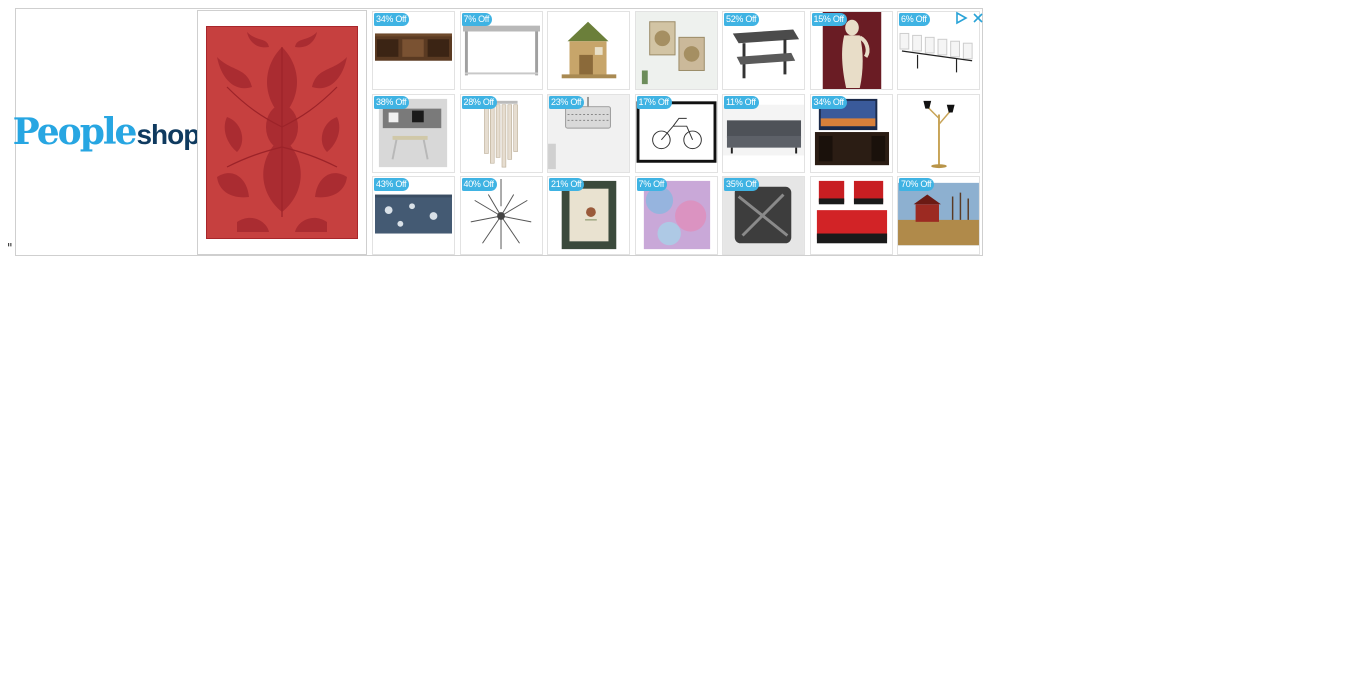  I want to click on logo-people-text: People, so click(75, 132).